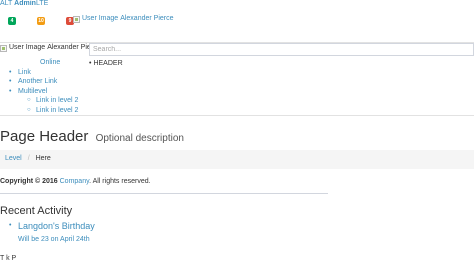 The image size is (474, 263). What do you see at coordinates (147, 18) in the screenshot?
I see `header-user-name: Alexander Pierce` at bounding box center [147, 18].